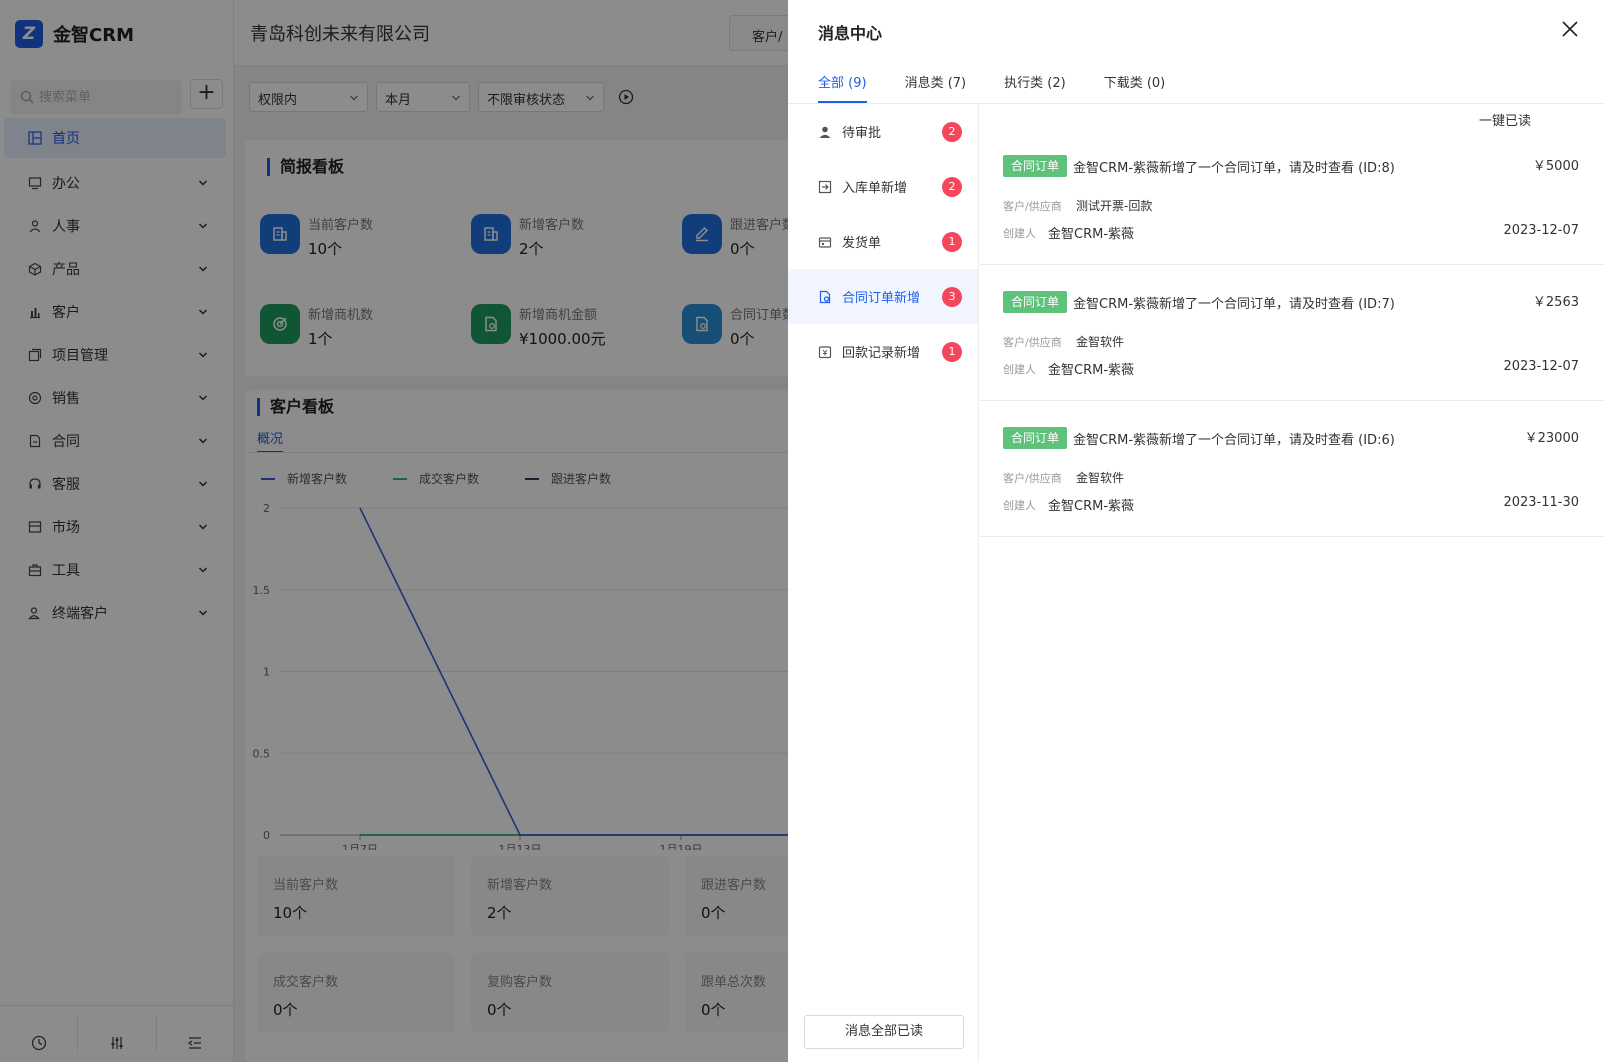  I want to click on category-label: 待审批, so click(862, 133).